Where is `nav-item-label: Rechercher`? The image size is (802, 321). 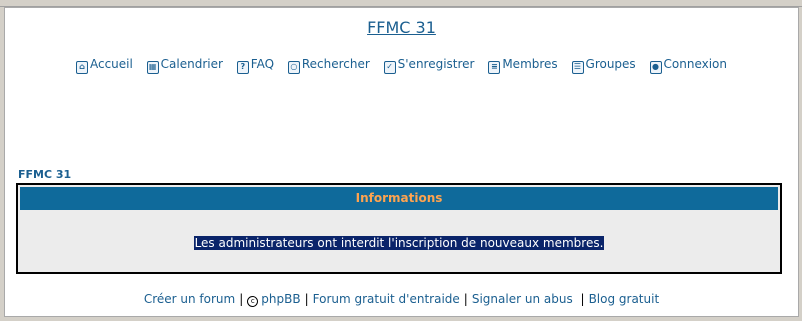 nav-item-label: Rechercher is located at coordinates (335, 64).